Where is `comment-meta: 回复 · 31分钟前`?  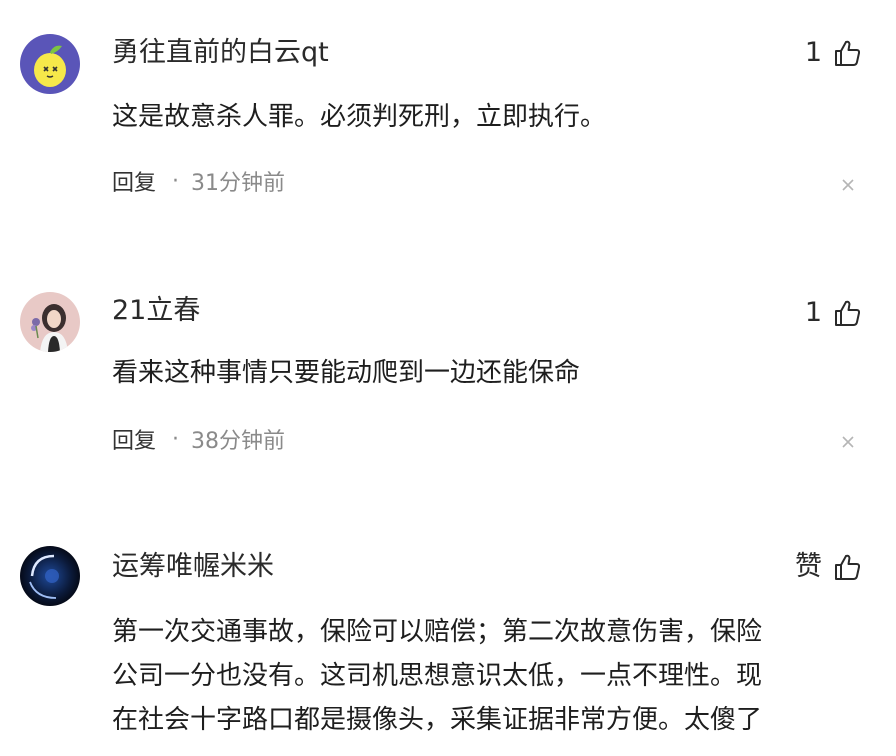
comment-meta: 回复 · 31分钟前 is located at coordinates (199, 181).